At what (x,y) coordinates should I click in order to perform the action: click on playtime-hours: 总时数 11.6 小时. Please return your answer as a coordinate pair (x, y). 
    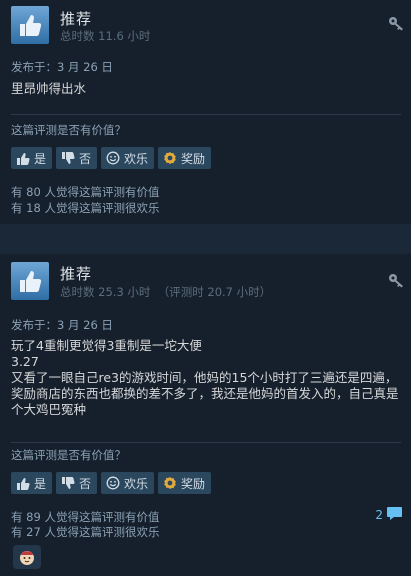
    Looking at the image, I should click on (105, 36).